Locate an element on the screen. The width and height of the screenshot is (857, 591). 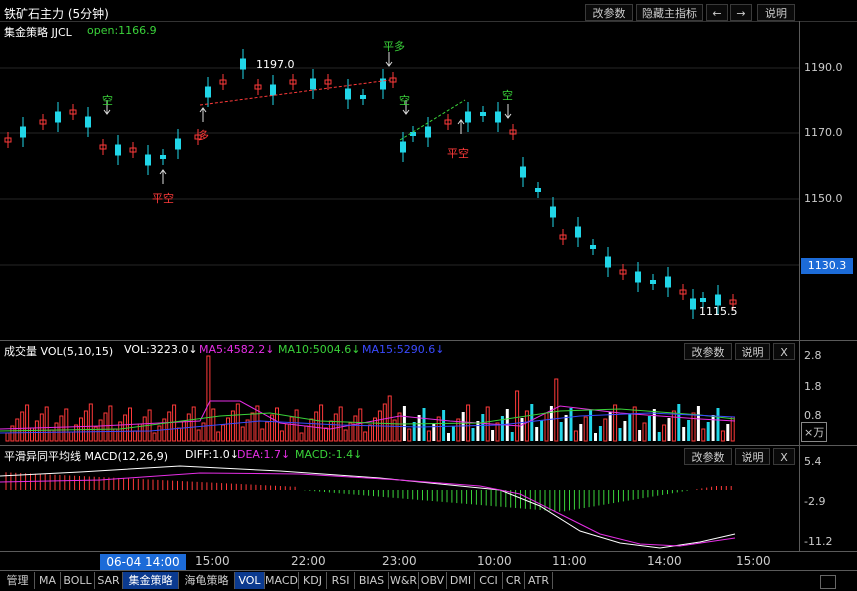
xaxis-border is located at coordinates (428, 551).